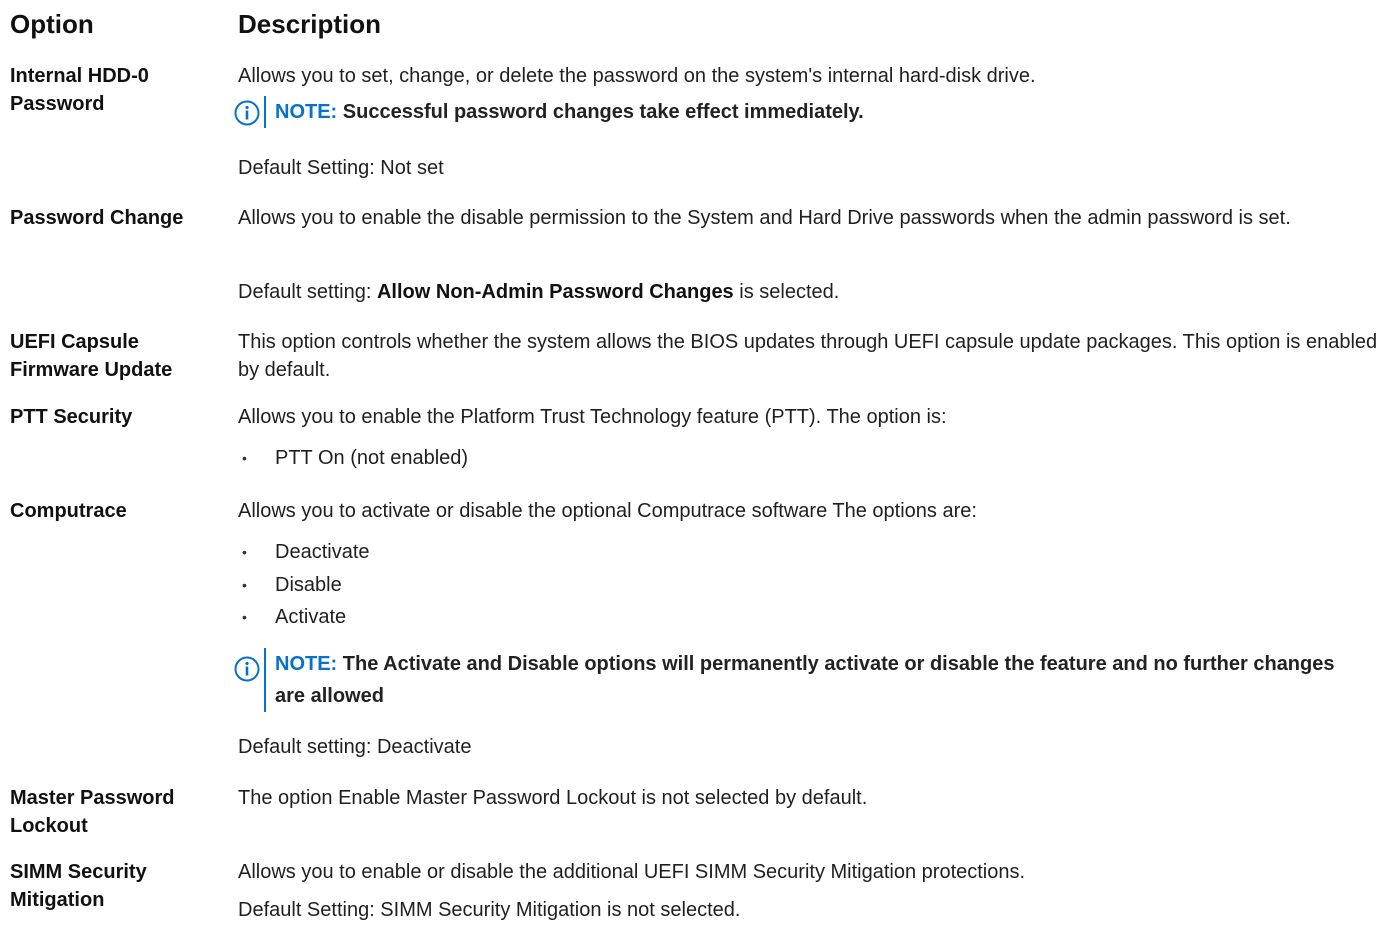  What do you see at coordinates (355, 747) in the screenshot?
I see `default-computrace: Default setting: Deactivate` at bounding box center [355, 747].